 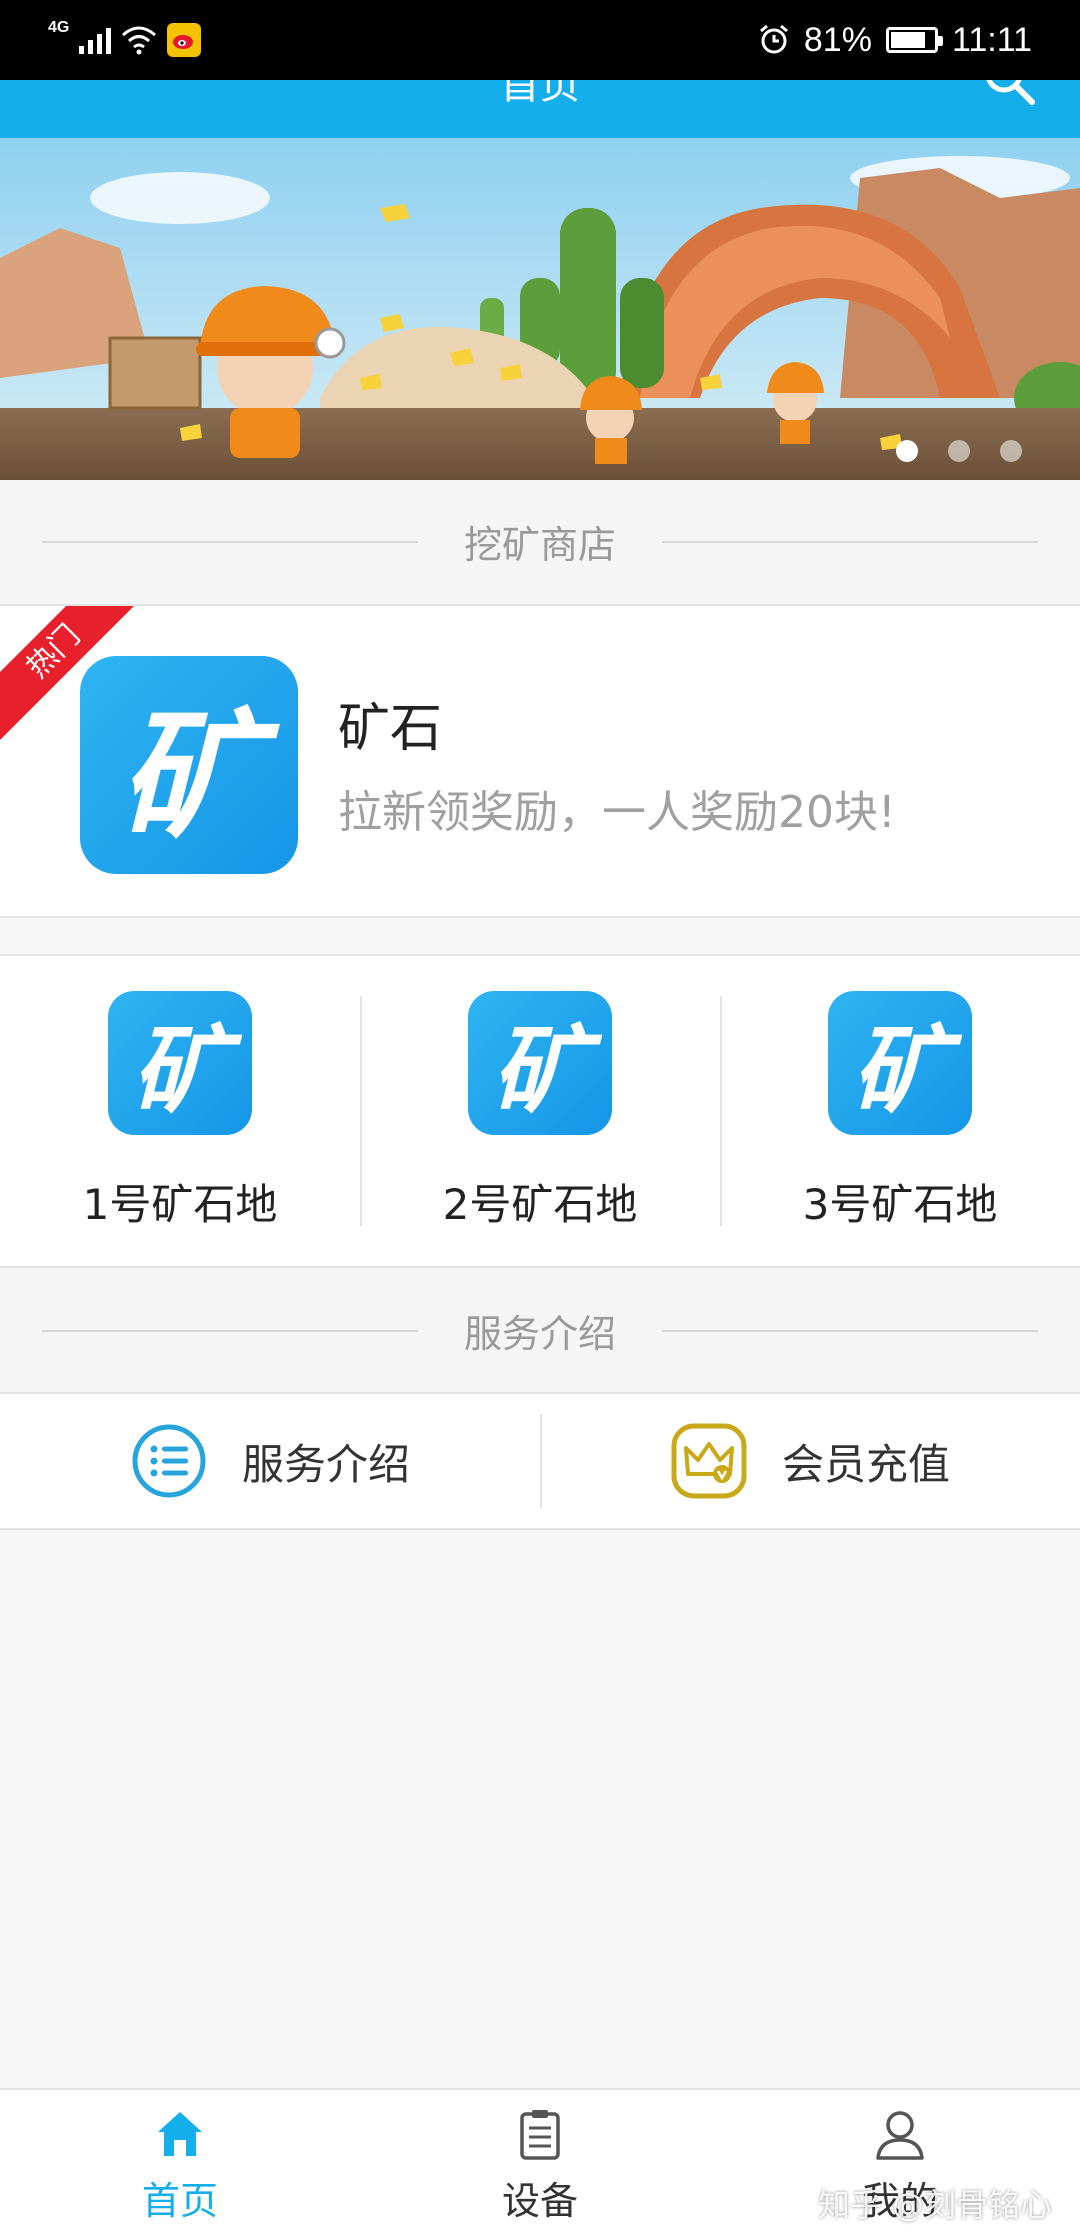 I want to click on nav-devices: 设备, so click(x=540, y=2165).